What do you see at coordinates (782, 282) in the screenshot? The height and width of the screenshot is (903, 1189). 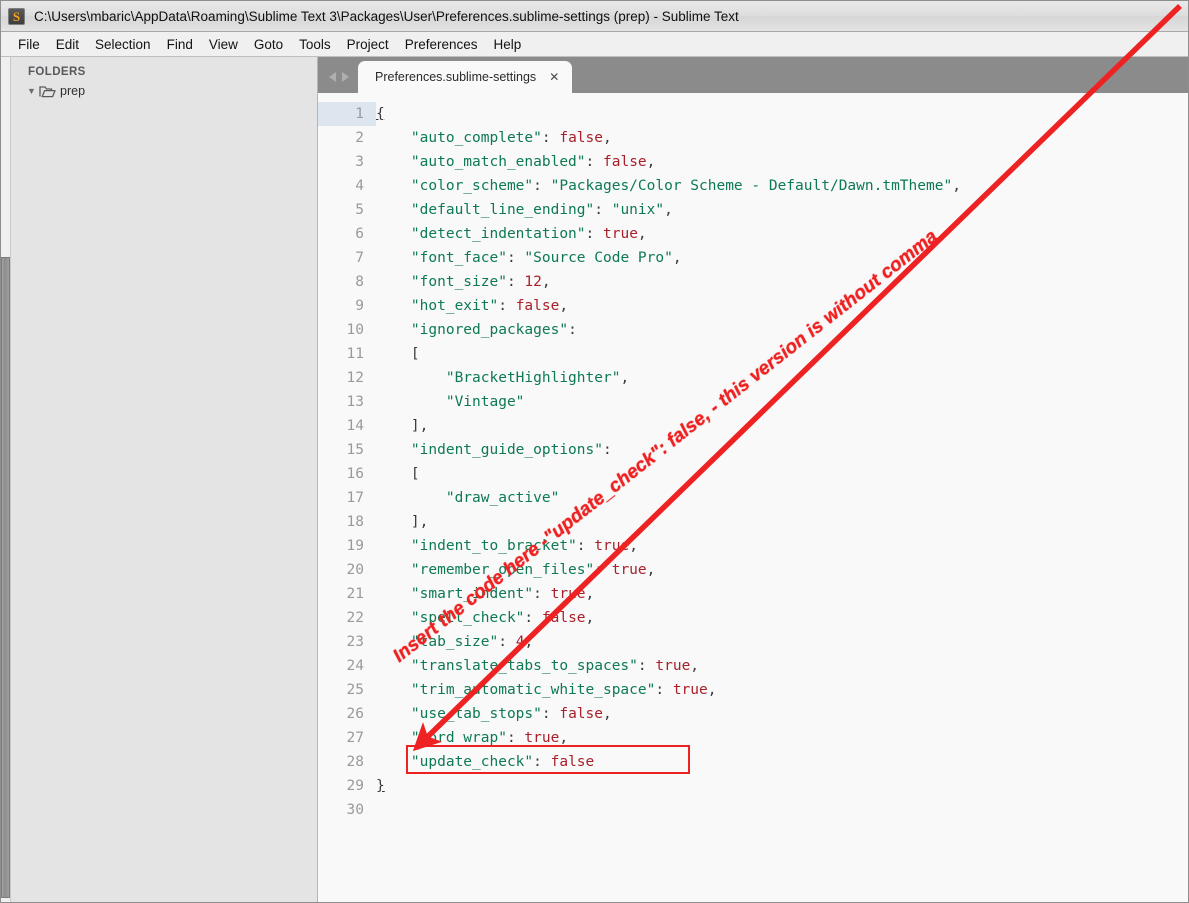 I see `code-line: "font_size": 12,` at bounding box center [782, 282].